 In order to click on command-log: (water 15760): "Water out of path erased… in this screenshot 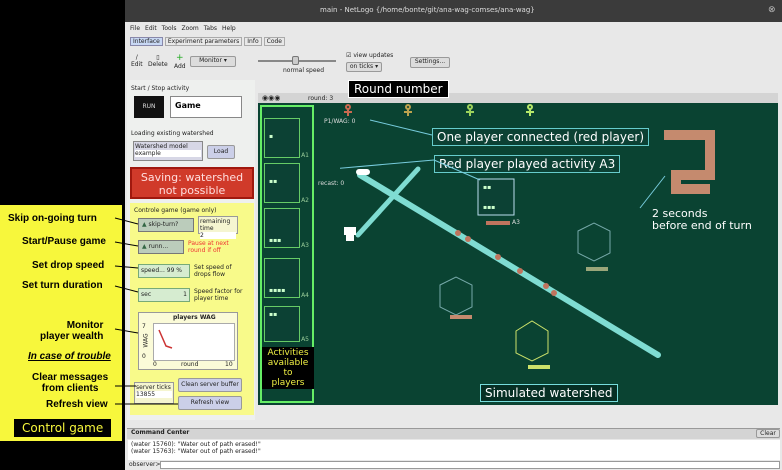, I will do `click(454, 450)`.